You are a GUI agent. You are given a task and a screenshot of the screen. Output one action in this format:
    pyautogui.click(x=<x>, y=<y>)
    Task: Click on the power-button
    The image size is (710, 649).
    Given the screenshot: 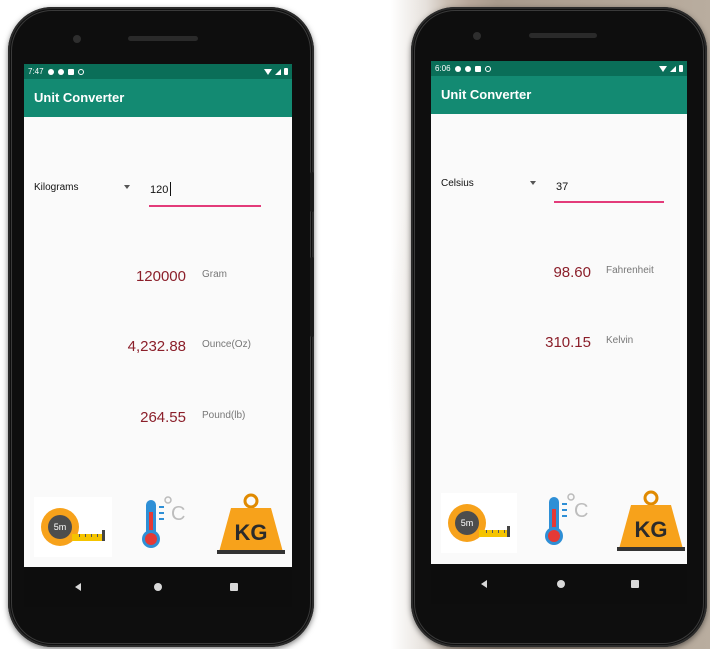 What is the action you would take?
    pyautogui.click(x=312, y=192)
    